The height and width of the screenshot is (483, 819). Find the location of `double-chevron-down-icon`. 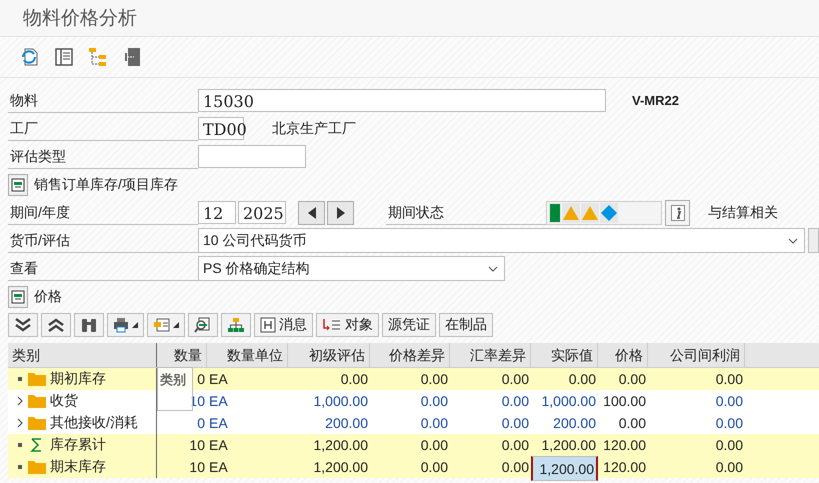

double-chevron-down-icon is located at coordinates (23, 325).